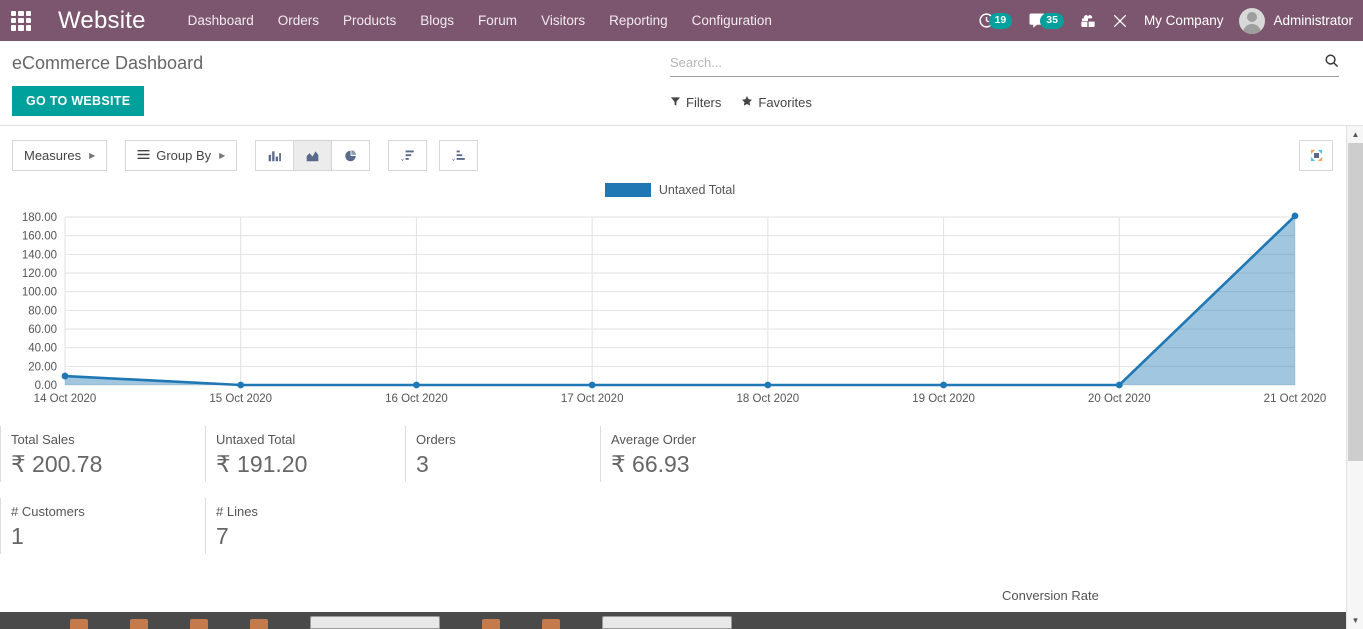 The width and height of the screenshot is (1363, 629). Describe the element at coordinates (42, 311) in the screenshot. I see `svg-text: 80.00` at that location.